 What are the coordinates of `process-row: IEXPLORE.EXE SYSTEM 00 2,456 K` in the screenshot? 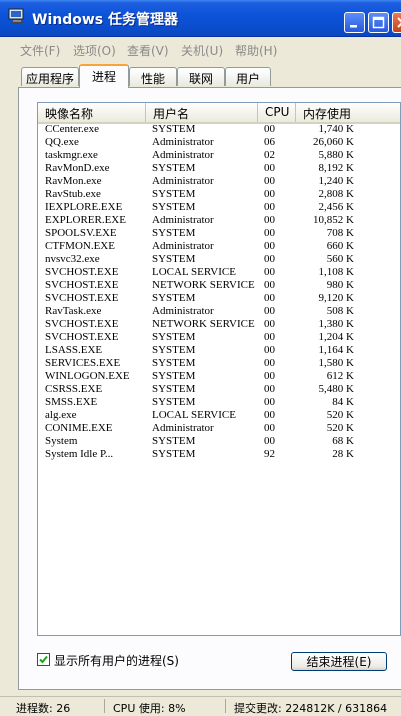 It's located at (219, 207).